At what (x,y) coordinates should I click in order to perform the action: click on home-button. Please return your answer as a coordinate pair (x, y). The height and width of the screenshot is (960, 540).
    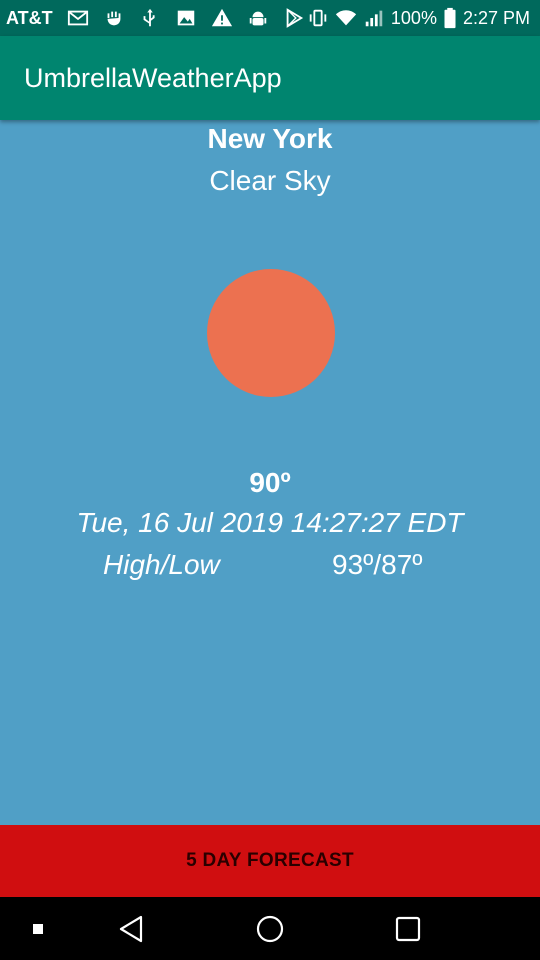
    Looking at the image, I should click on (270, 928).